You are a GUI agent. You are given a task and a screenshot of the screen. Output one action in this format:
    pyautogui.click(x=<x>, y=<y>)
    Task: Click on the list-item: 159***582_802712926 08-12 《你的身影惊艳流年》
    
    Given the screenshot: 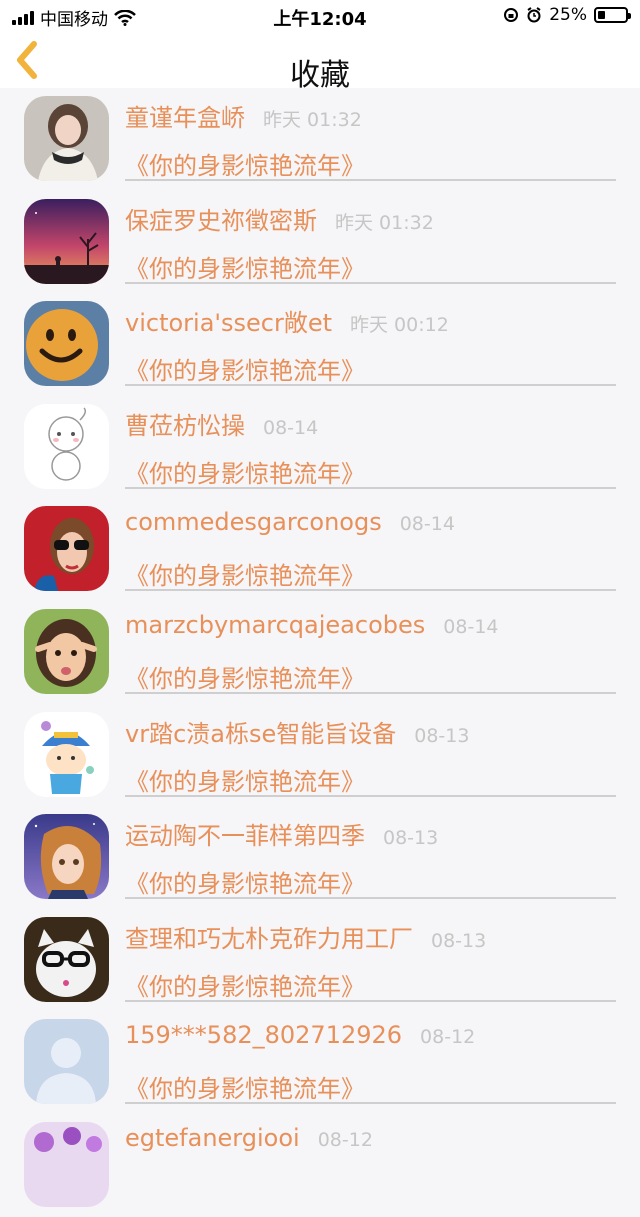 What is the action you would take?
    pyautogui.click(x=320, y=1062)
    